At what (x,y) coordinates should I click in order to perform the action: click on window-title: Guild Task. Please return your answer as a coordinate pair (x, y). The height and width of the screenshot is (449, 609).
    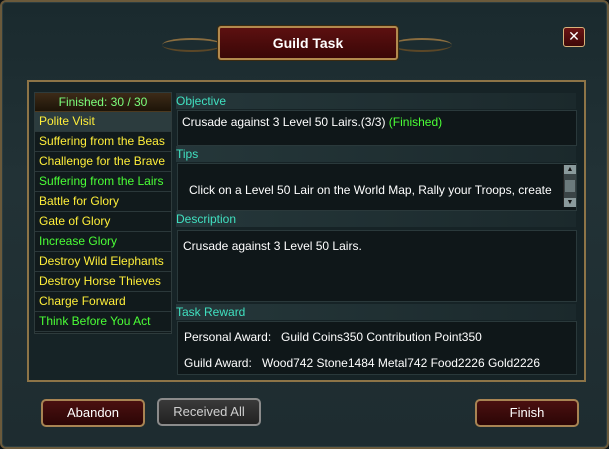
    Looking at the image, I should click on (308, 43).